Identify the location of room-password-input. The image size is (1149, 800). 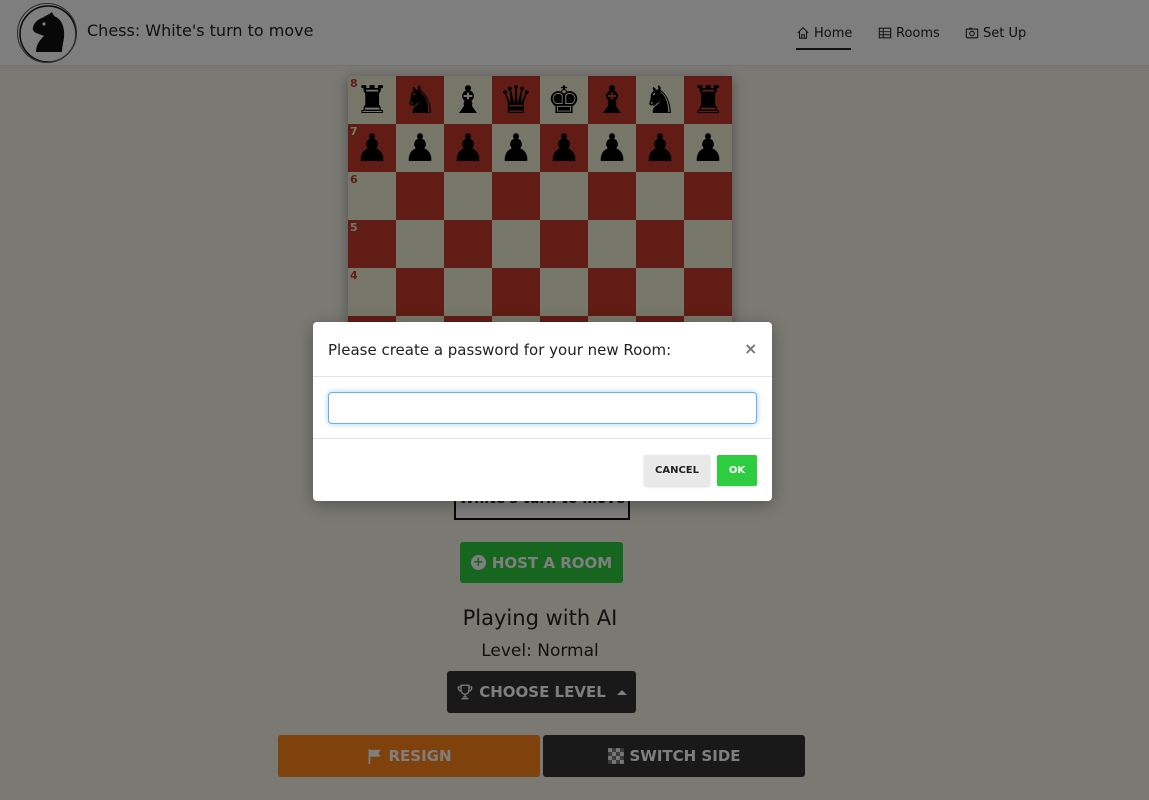
(542, 408).